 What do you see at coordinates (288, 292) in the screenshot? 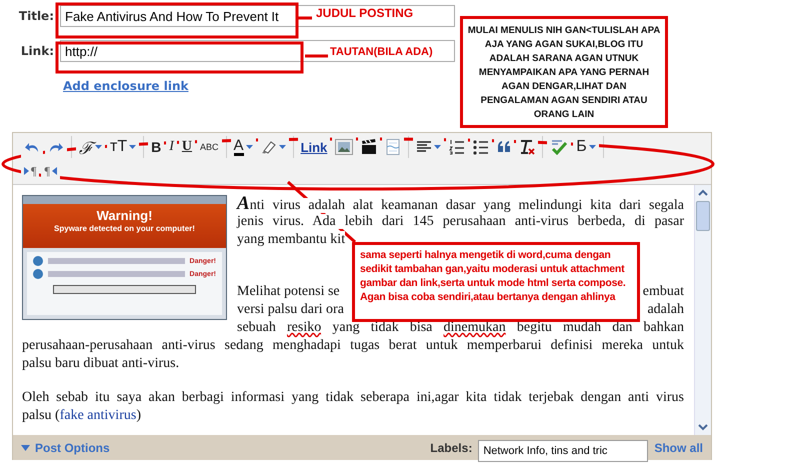
I see `paragraph-fragment: Melihat potensi se` at bounding box center [288, 292].